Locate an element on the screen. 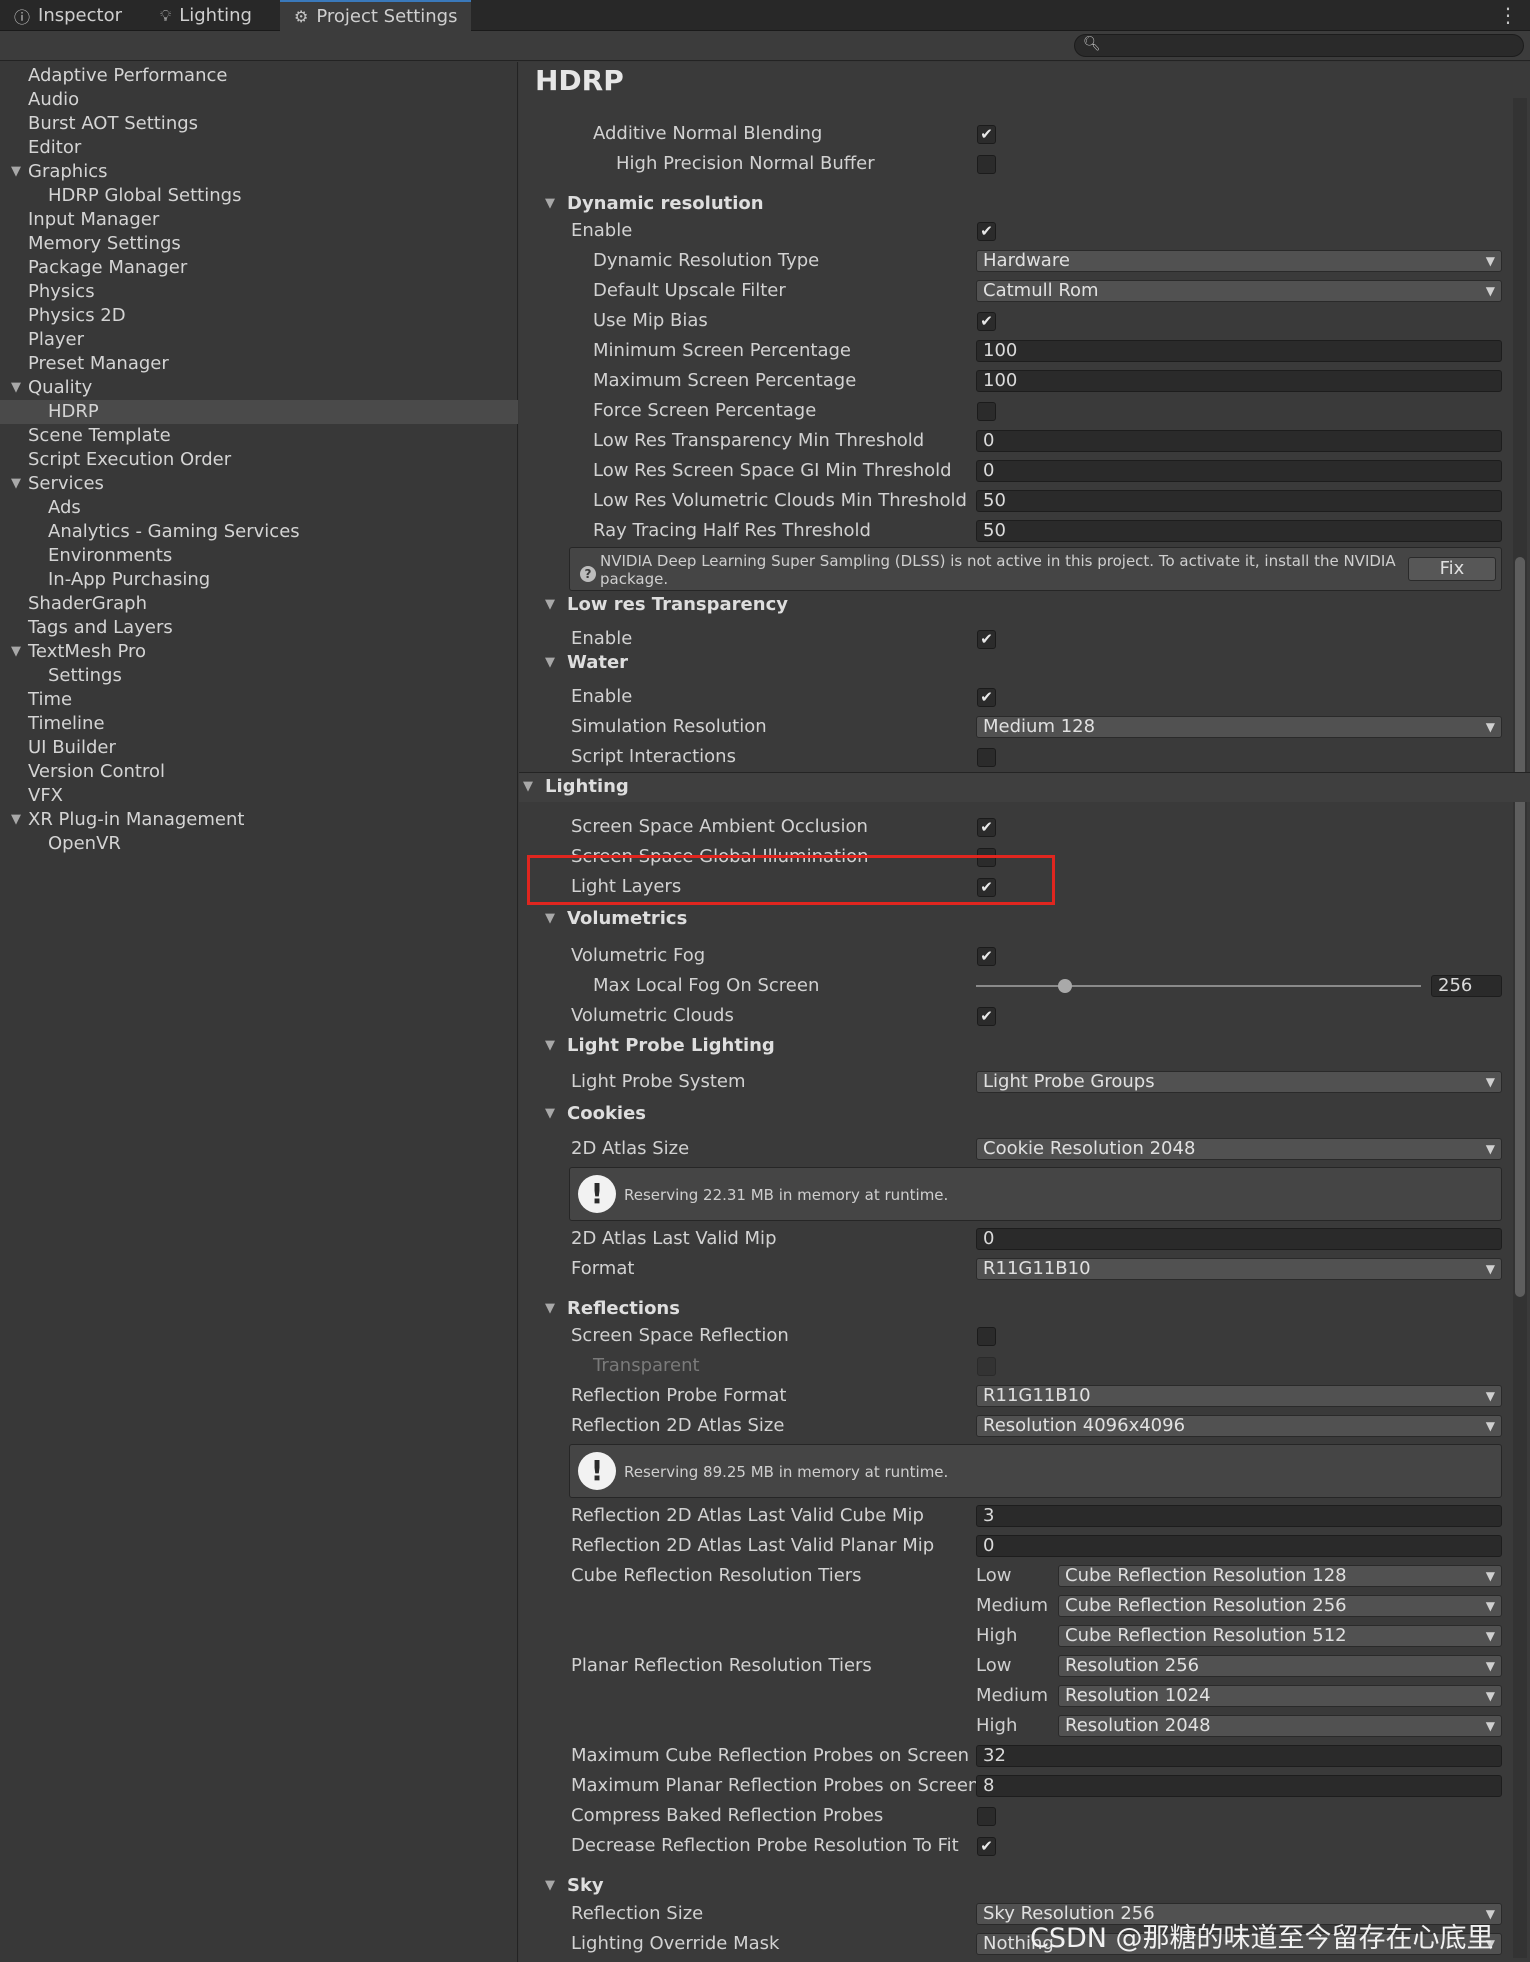  tier-high-dropdown: Resolution 2048 ▼ is located at coordinates (1280, 1726).